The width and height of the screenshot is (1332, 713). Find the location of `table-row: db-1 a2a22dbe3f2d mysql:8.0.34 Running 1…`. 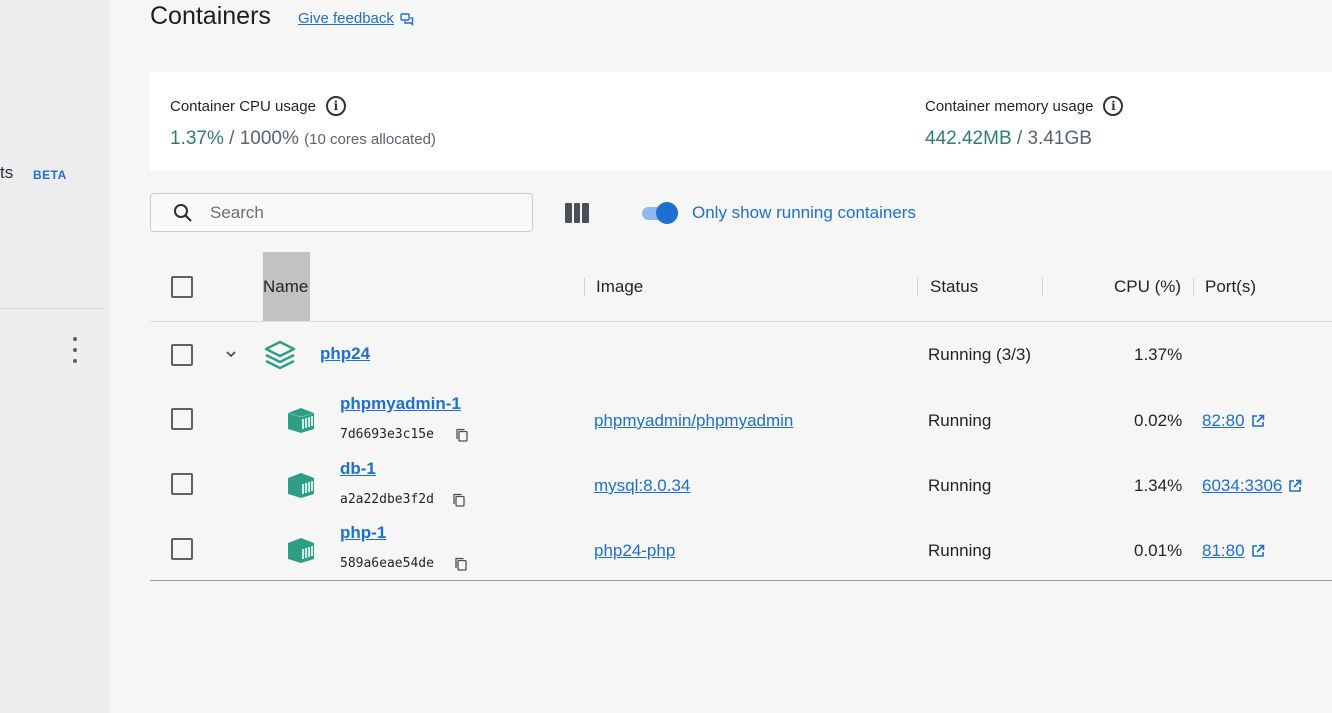

table-row: db-1 a2a22dbe3f2d mysql:8.0.34 Running 1… is located at coordinates (741, 485).